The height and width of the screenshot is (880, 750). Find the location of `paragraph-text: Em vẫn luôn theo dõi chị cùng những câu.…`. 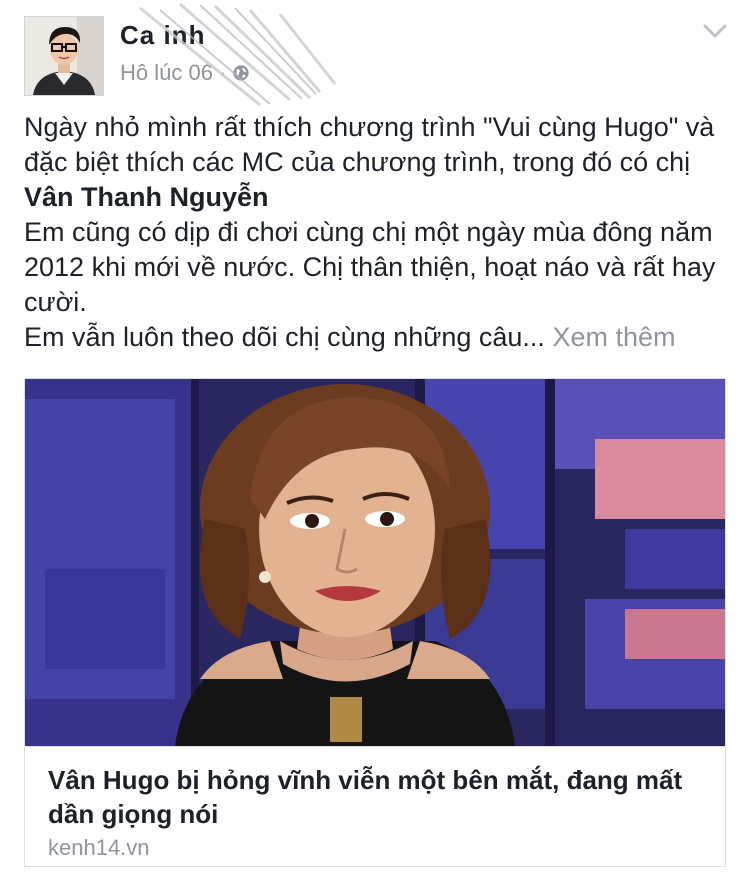

paragraph-text: Em vẫn luôn theo dõi chị cùng những câu.… is located at coordinates (284, 337).